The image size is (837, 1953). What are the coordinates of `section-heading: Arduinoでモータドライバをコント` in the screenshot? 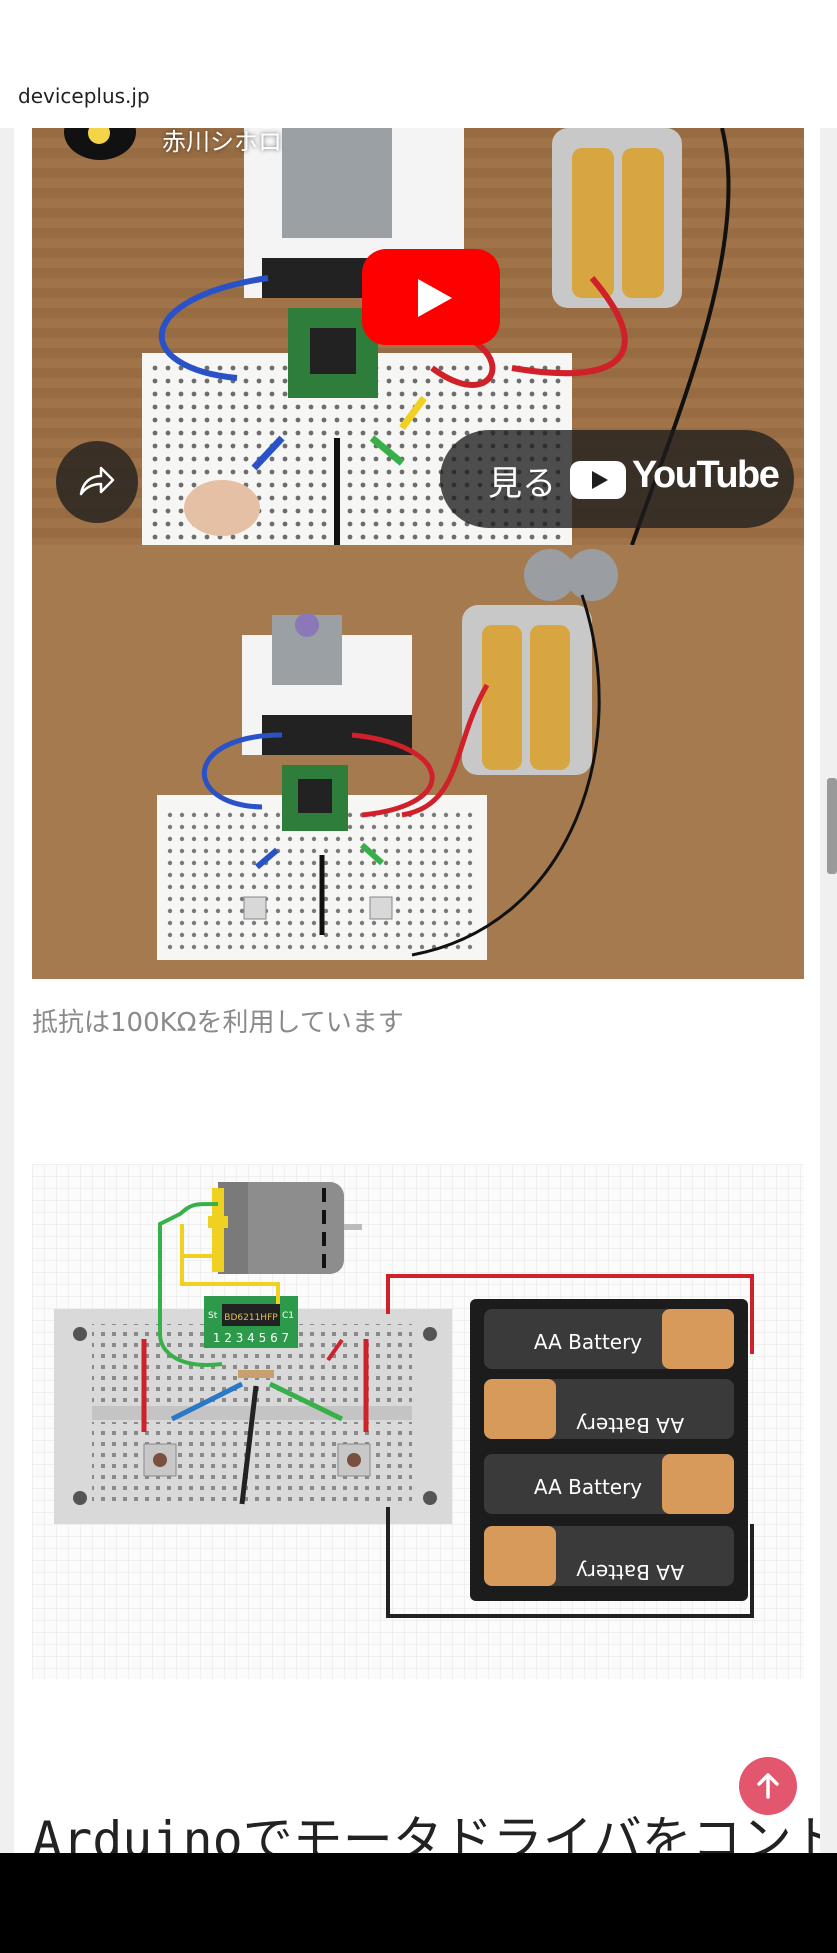 It's located at (426, 1832).